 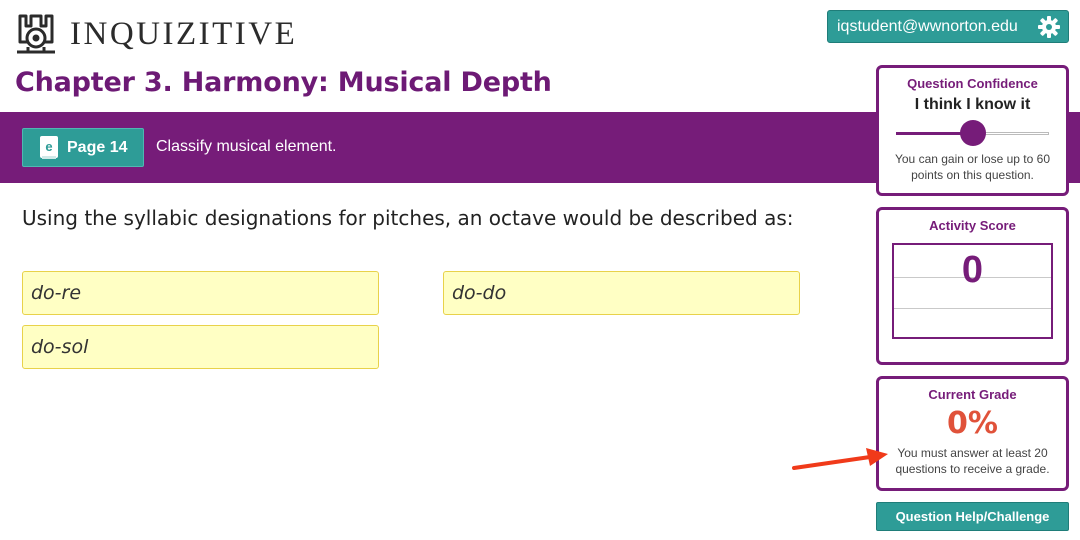 I want to click on ebook-page-button: e Page 14, so click(x=83, y=147).